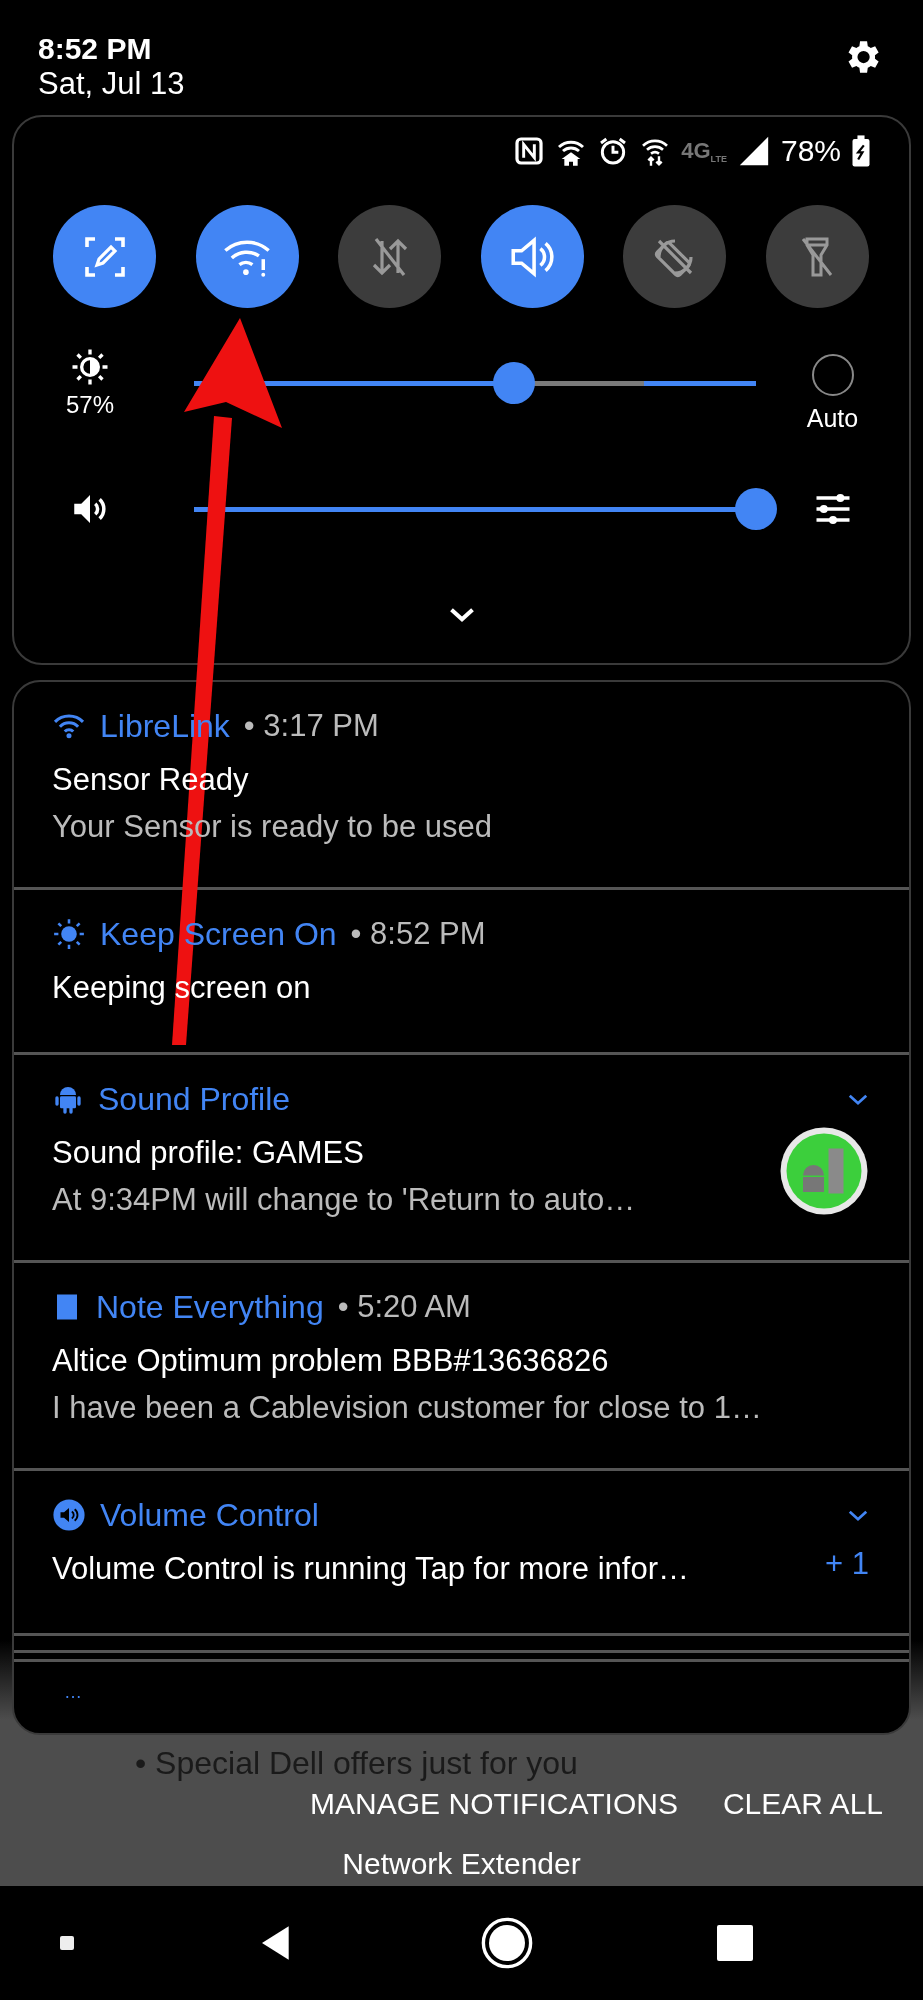 The height and width of the screenshot is (2000, 923). Describe the element at coordinates (847, 1564) in the screenshot. I see `notification-count: + 1` at that location.